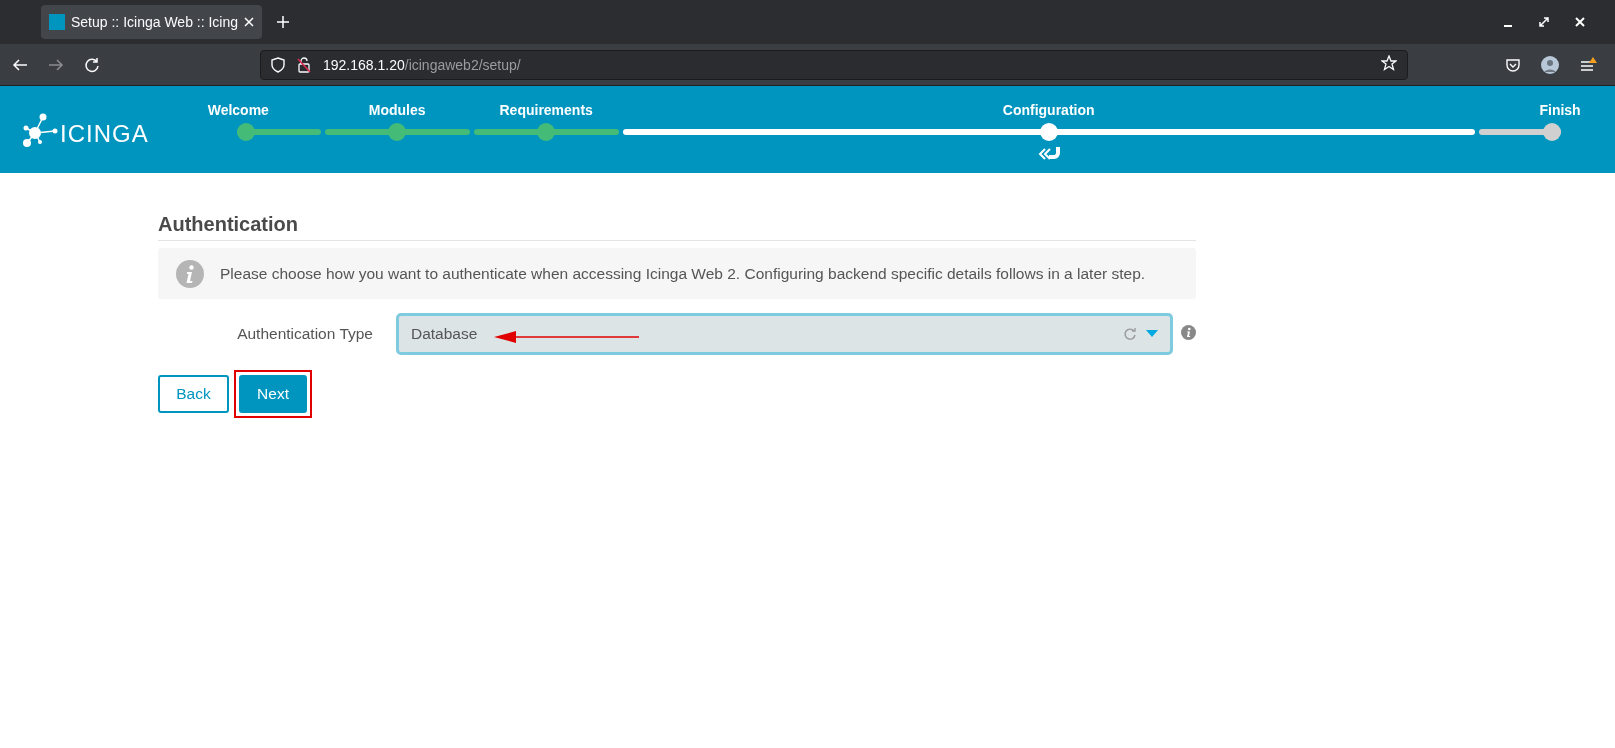  Describe the element at coordinates (546, 111) in the screenshot. I see `step-label: Requirements` at that location.